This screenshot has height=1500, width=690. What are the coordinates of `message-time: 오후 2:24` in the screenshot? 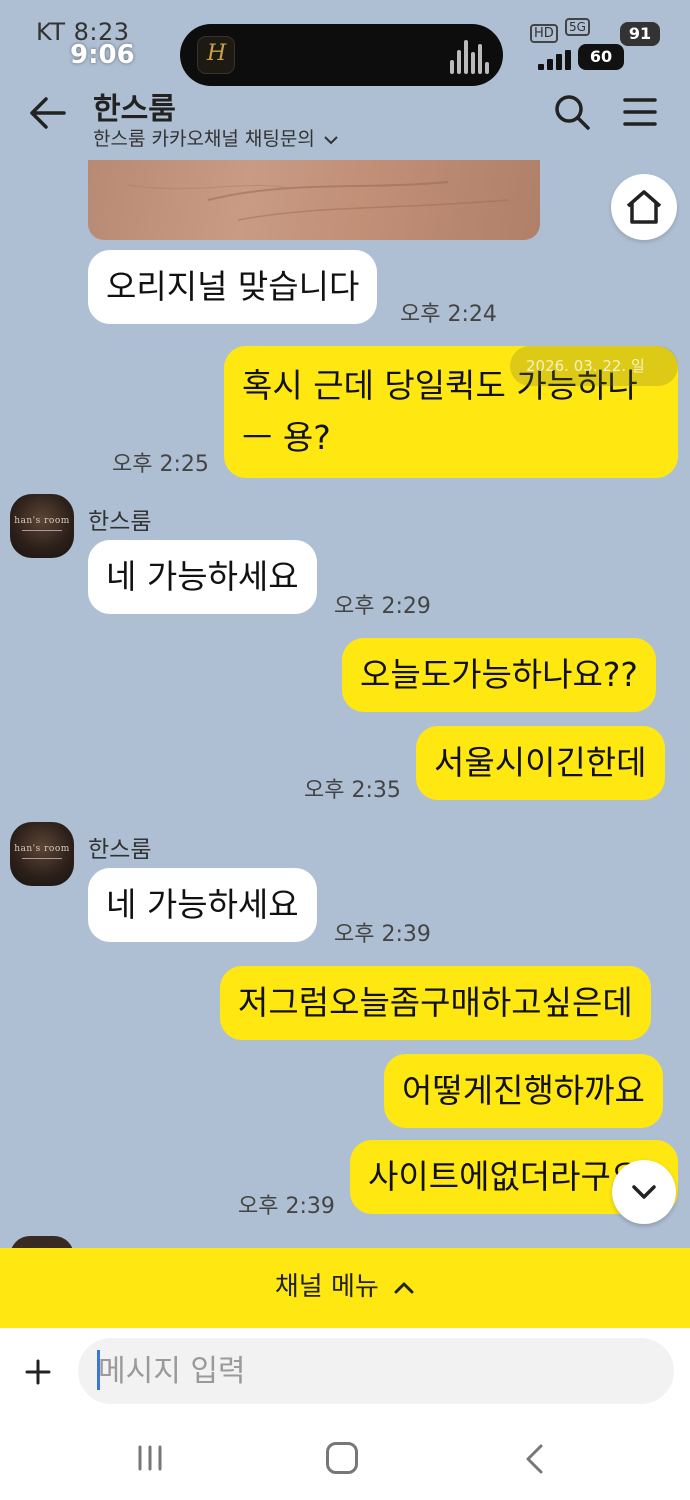 It's located at (448, 314).